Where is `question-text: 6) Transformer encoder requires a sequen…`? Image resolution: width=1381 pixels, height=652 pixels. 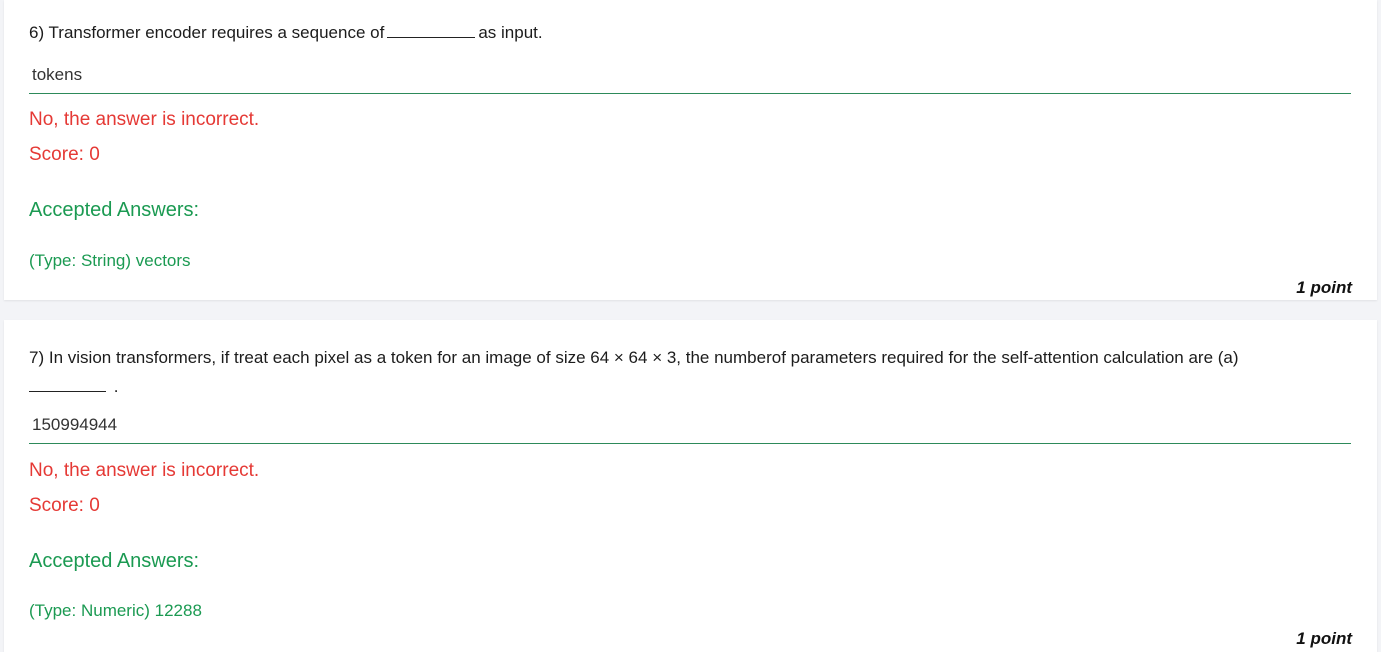 question-text: 6) Transformer encoder requires a sequen… is located at coordinates (660, 32).